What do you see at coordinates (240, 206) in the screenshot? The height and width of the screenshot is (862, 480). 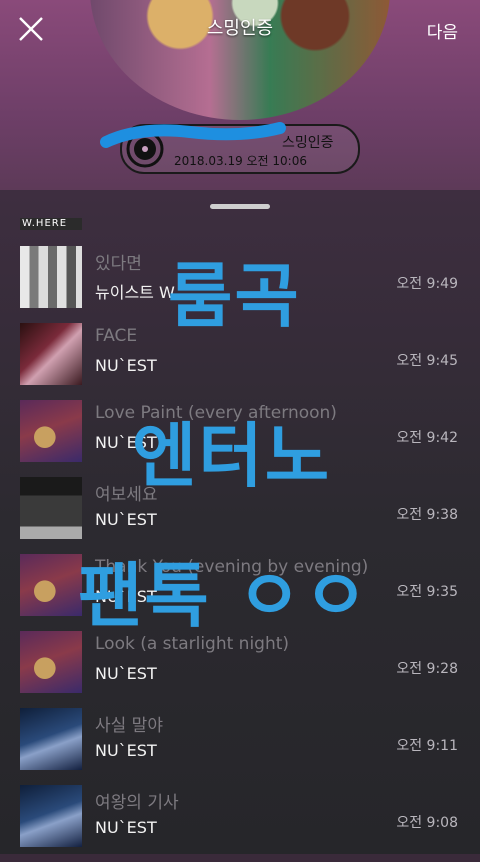 I see `drag-handle` at bounding box center [240, 206].